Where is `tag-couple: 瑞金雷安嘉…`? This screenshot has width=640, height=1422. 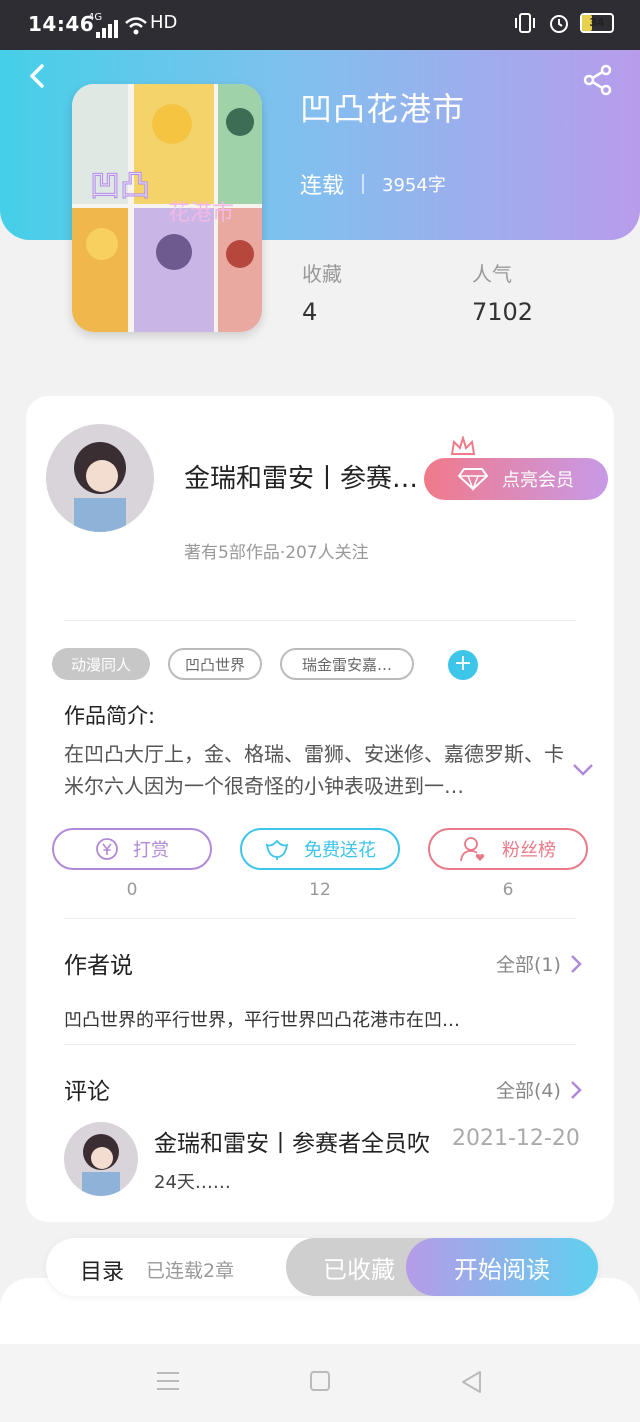
tag-couple: 瑞金雷安嘉… is located at coordinates (347, 664).